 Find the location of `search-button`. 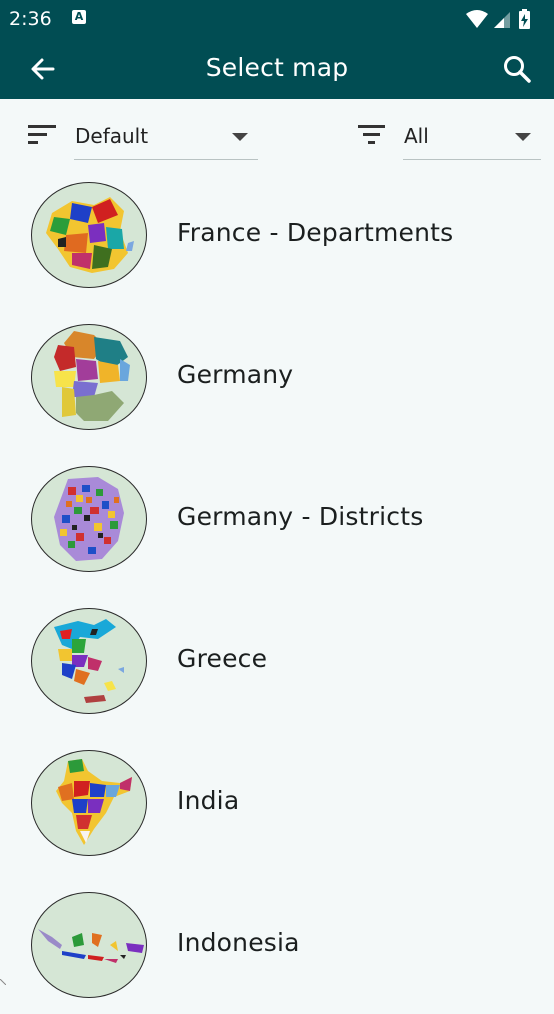

search-button is located at coordinates (517, 69).